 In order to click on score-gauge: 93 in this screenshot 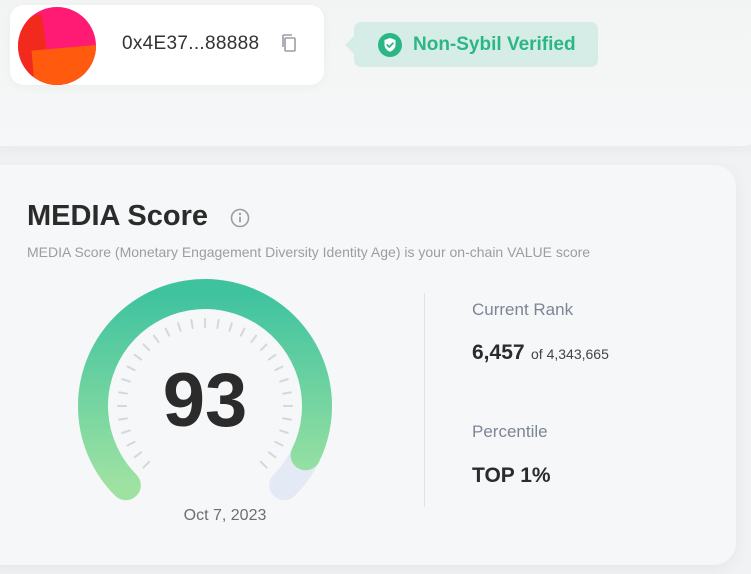, I will do `click(205, 390)`.